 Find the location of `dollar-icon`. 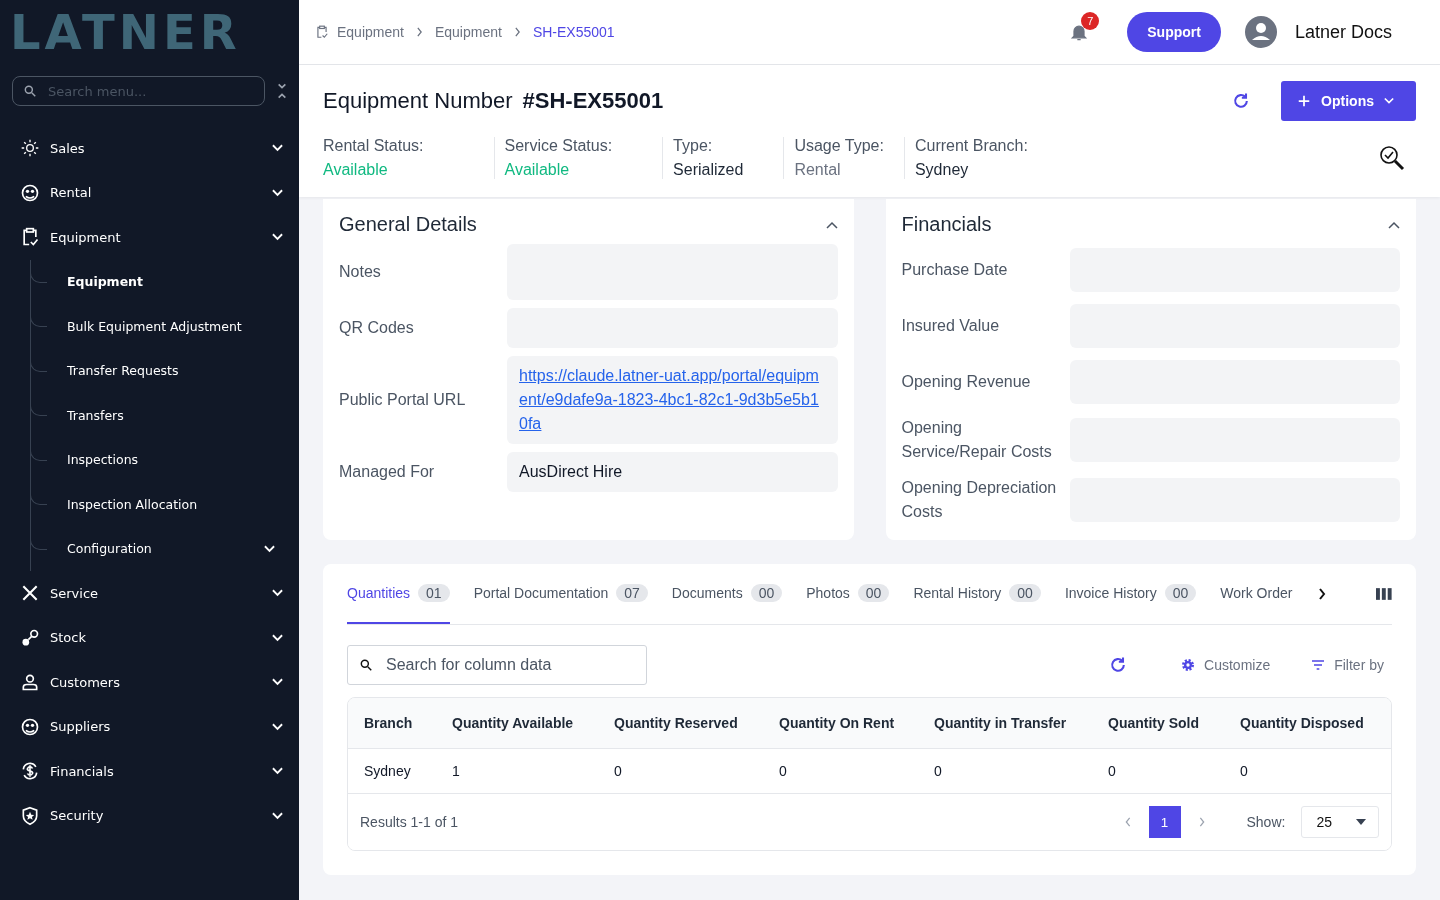

dollar-icon is located at coordinates (30, 771).